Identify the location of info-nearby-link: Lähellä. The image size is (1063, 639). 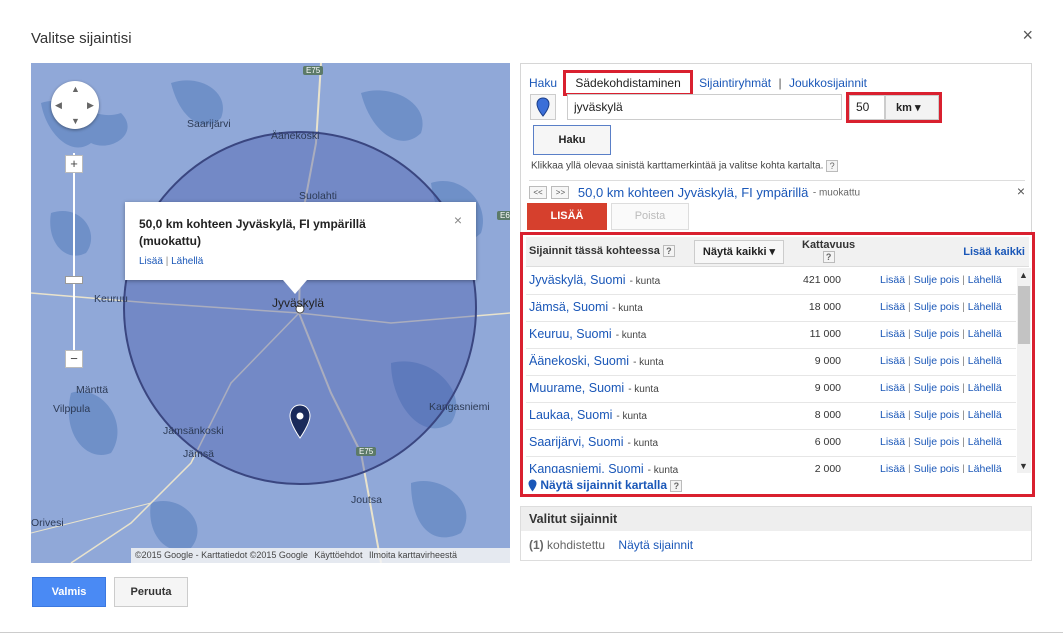
(187, 261).